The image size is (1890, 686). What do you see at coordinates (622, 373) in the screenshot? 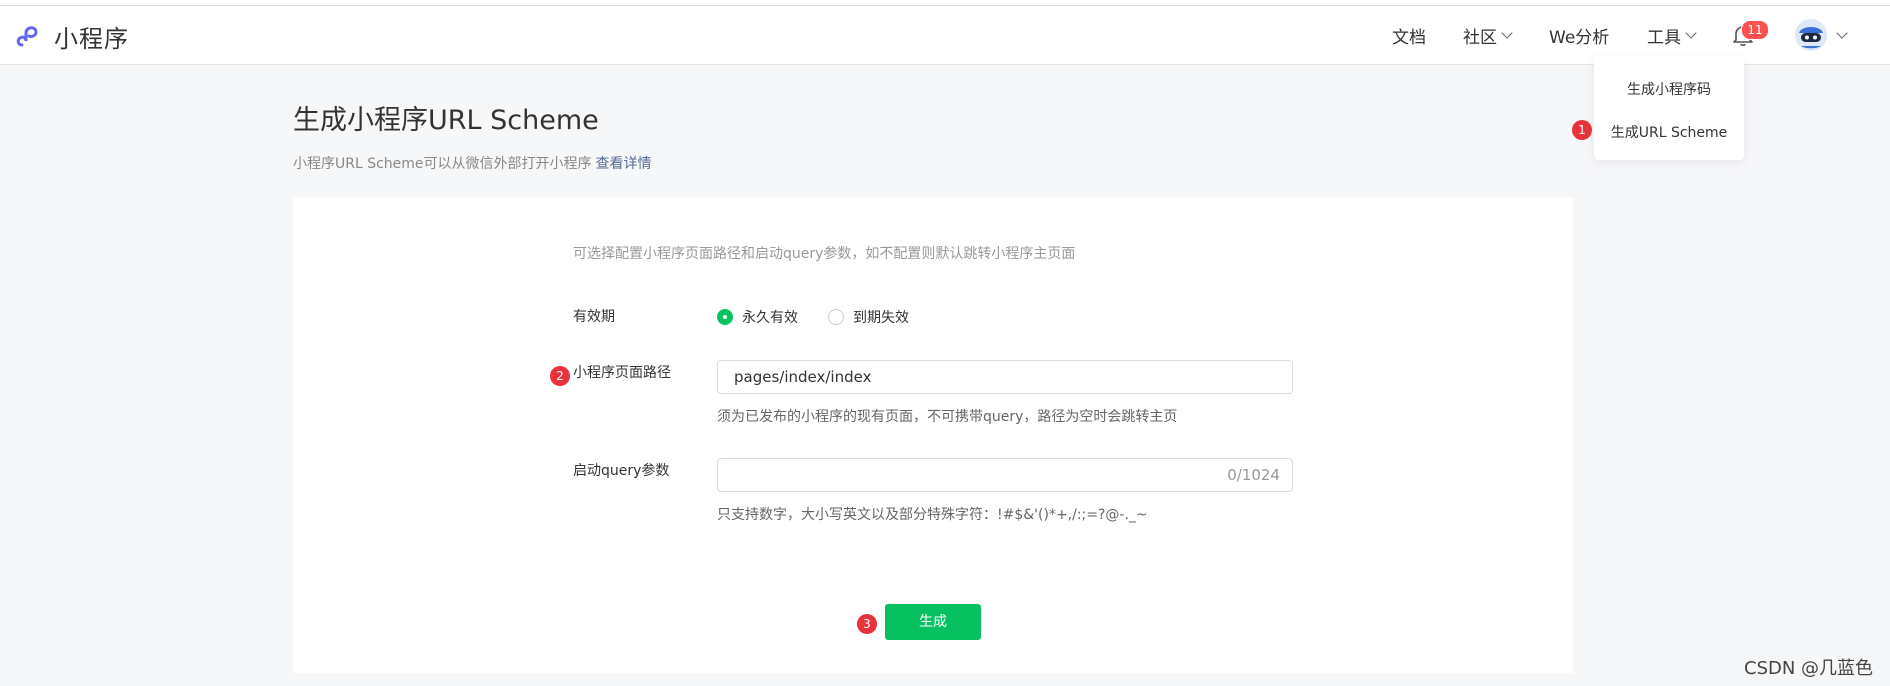
I see `path-label: 小程序页面路径` at bounding box center [622, 373].